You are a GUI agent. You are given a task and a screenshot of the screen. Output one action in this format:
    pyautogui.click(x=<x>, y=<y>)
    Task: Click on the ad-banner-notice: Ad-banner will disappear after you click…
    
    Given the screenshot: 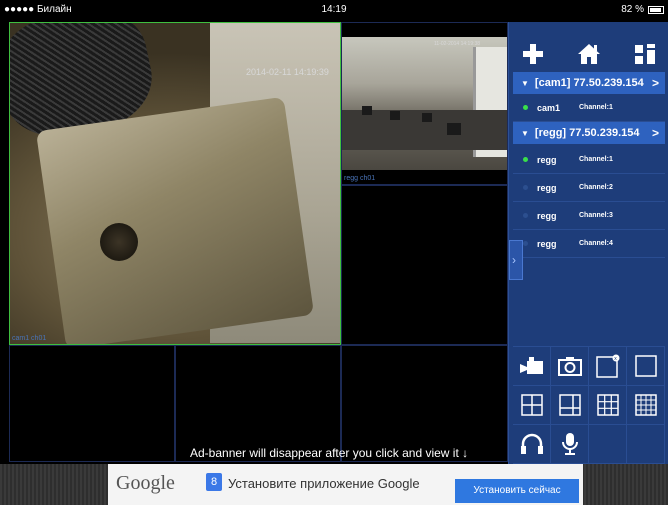 What is the action you would take?
    pyautogui.click(x=329, y=453)
    